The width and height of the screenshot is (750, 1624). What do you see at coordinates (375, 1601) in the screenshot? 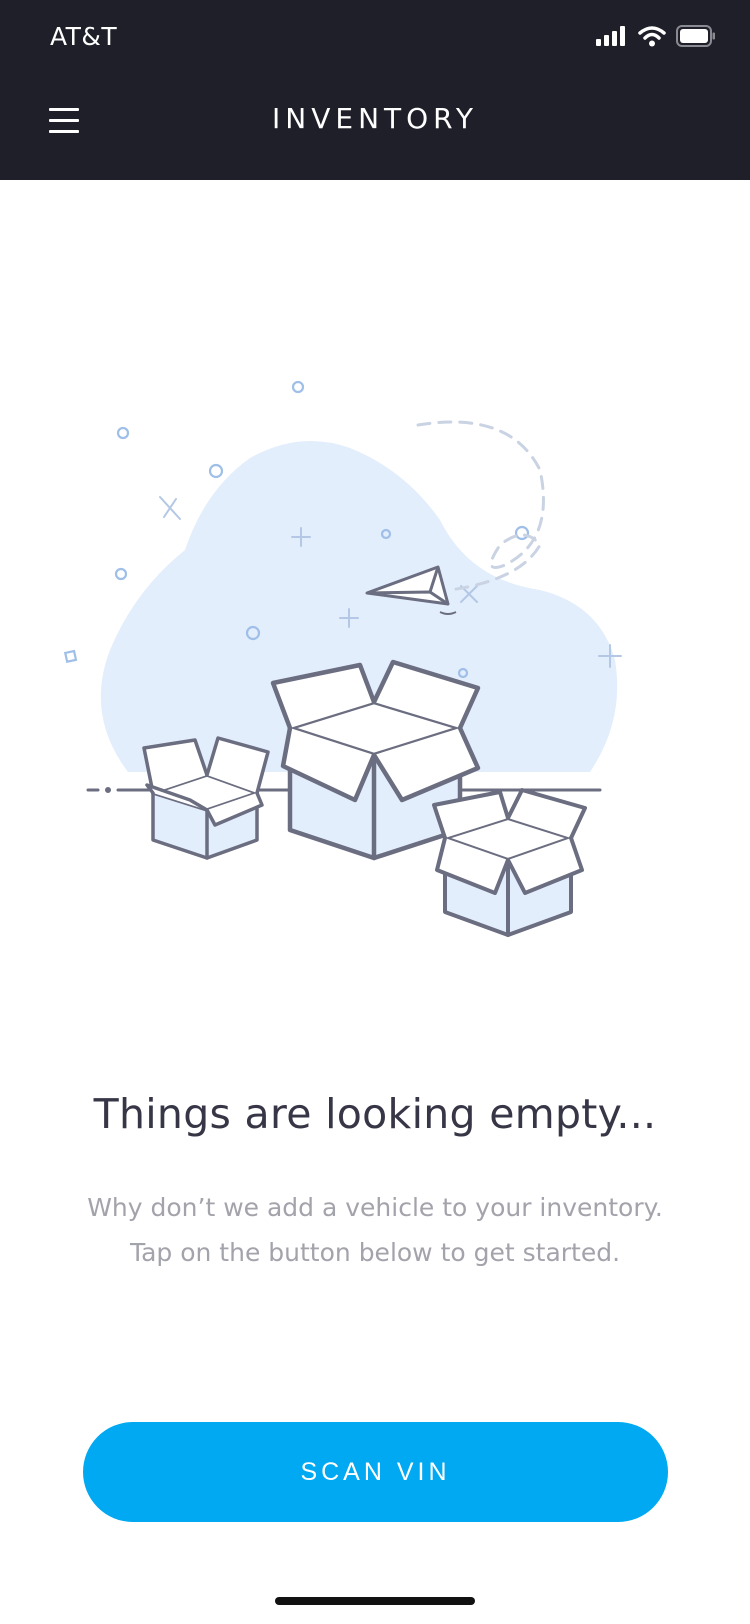
I see `home-indicator` at bounding box center [375, 1601].